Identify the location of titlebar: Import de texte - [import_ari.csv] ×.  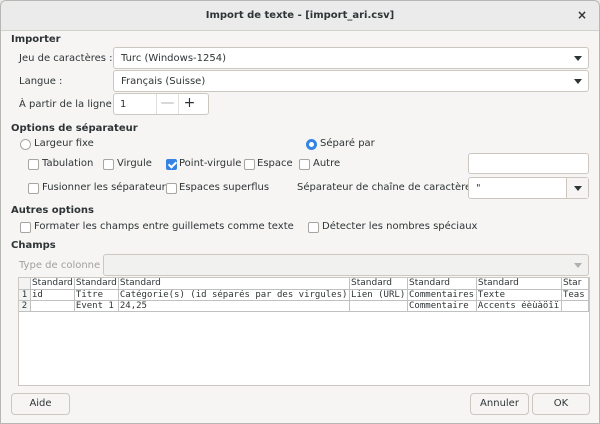
(300, 16).